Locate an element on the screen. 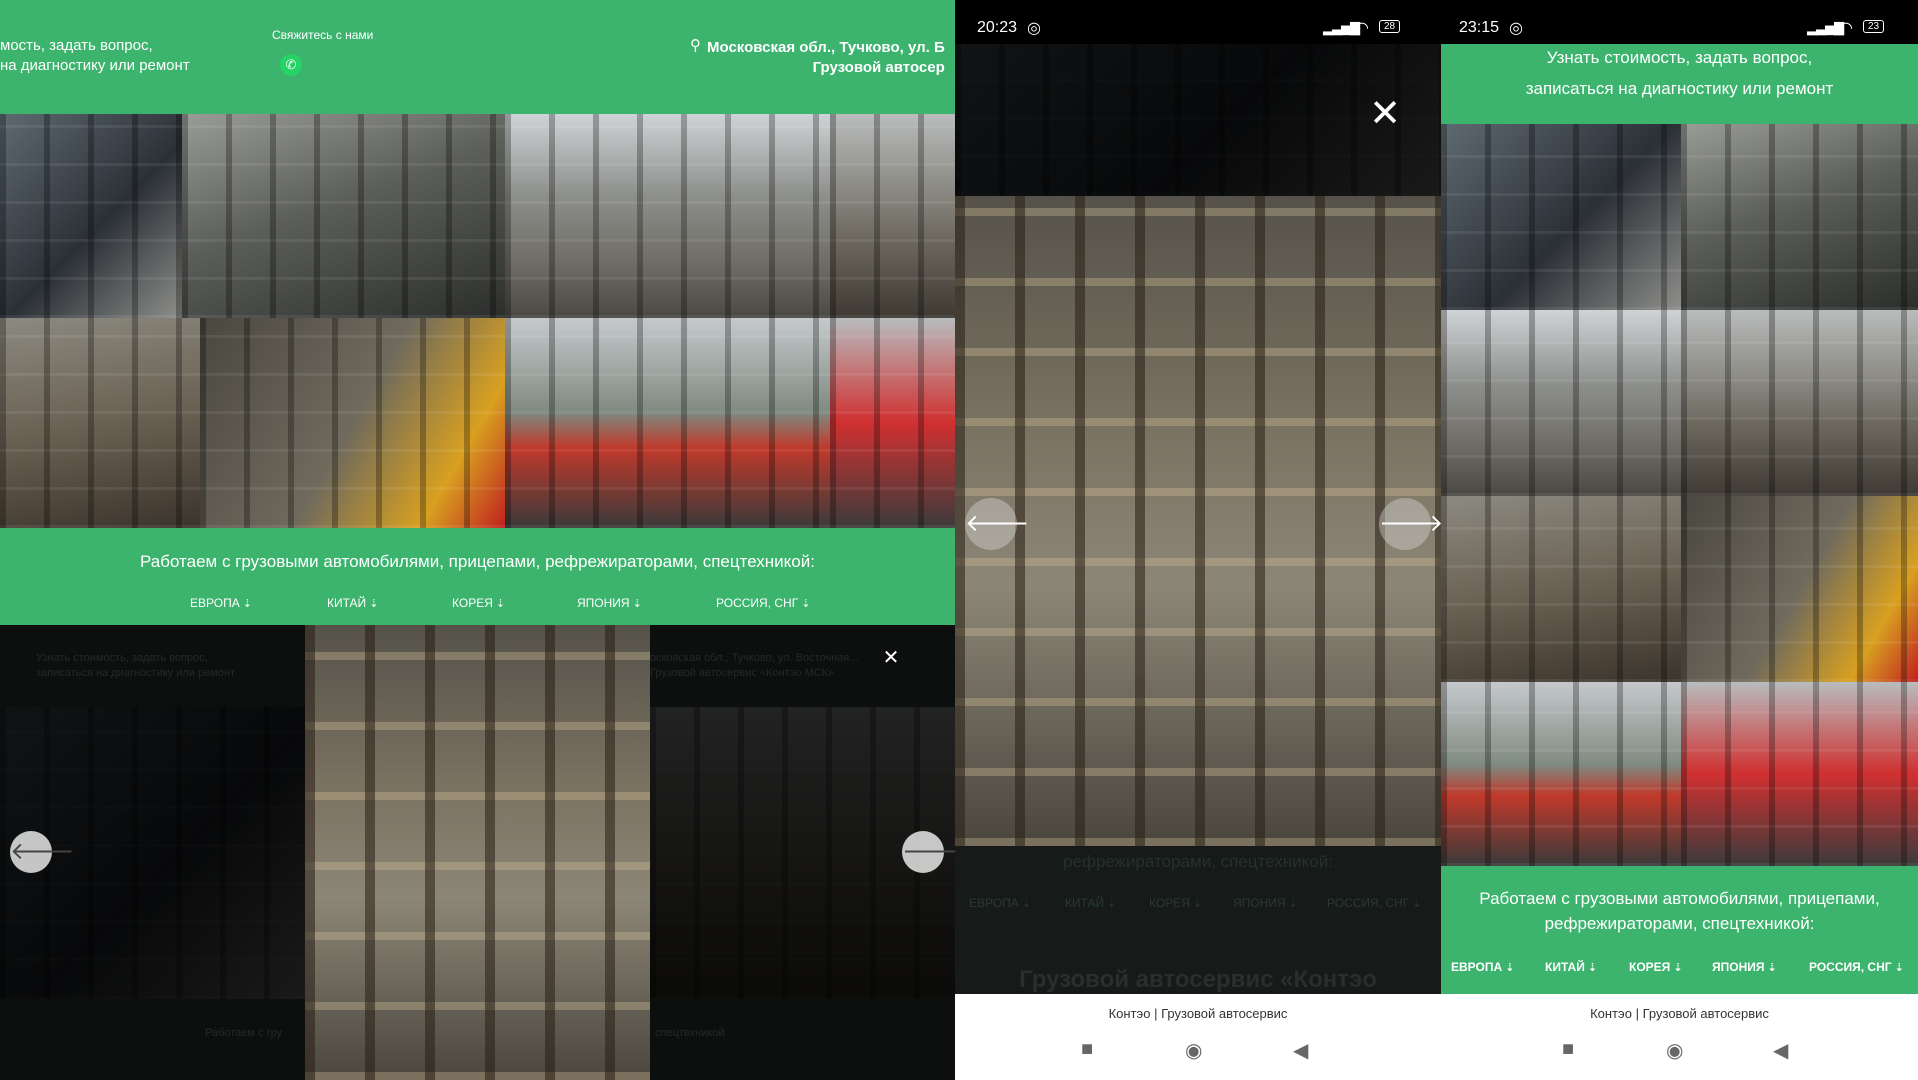 The image size is (1918, 1080). lightbox-image-frame is located at coordinates (477, 852).